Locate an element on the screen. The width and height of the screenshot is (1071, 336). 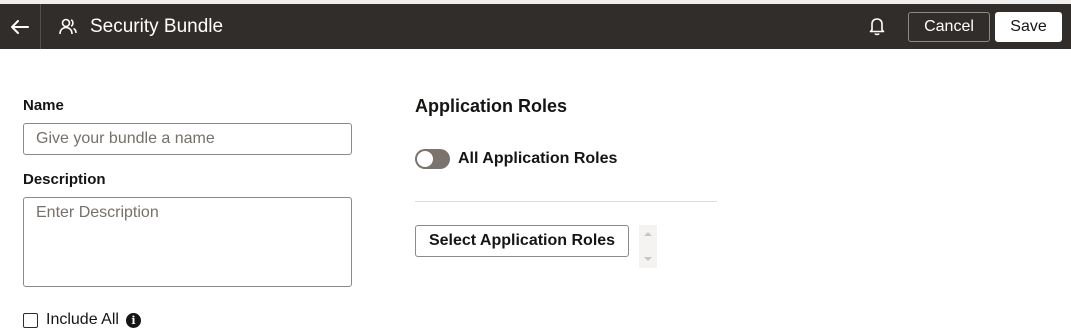
include-all-checkbox is located at coordinates (30, 320).